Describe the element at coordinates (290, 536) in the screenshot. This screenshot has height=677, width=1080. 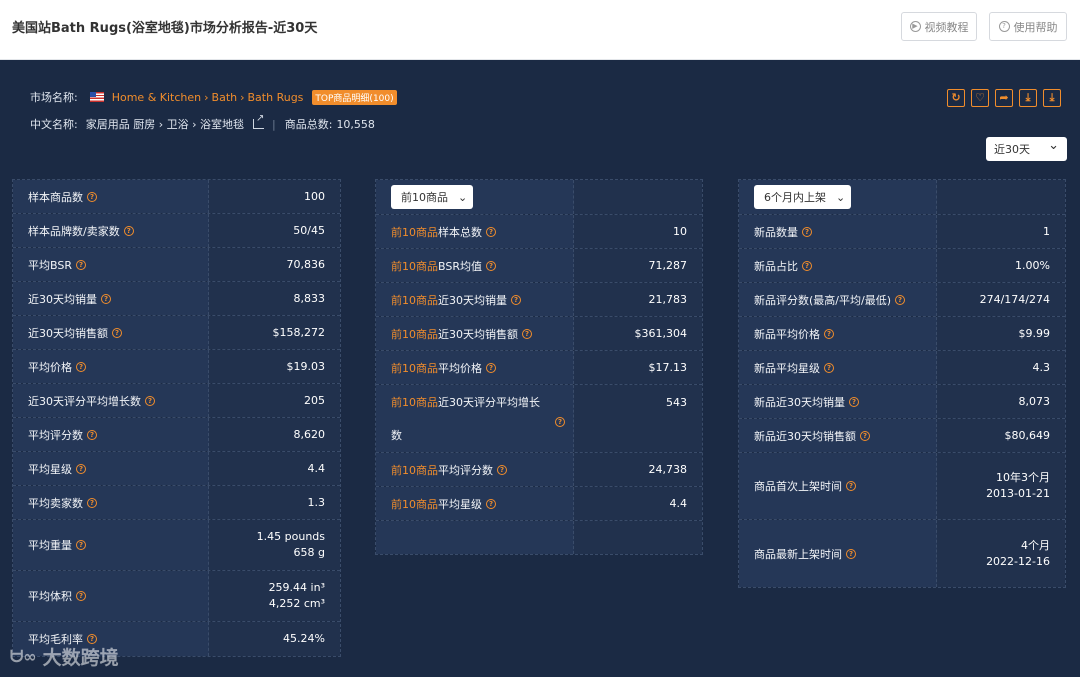
I see `stat-value: 1.45 pounds` at that location.